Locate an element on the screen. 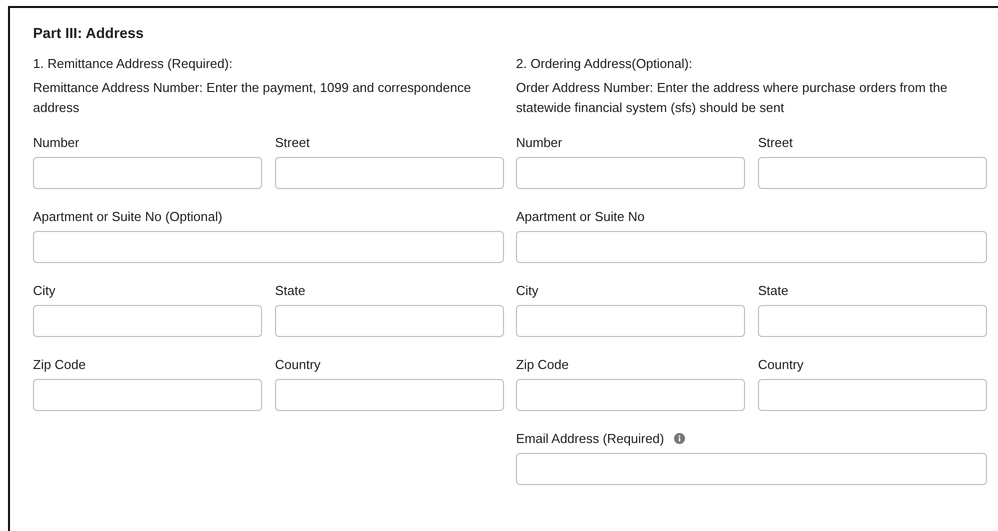 The width and height of the screenshot is (998, 531). section-title: 2. Ordering Address(Optional): is located at coordinates (605, 63).